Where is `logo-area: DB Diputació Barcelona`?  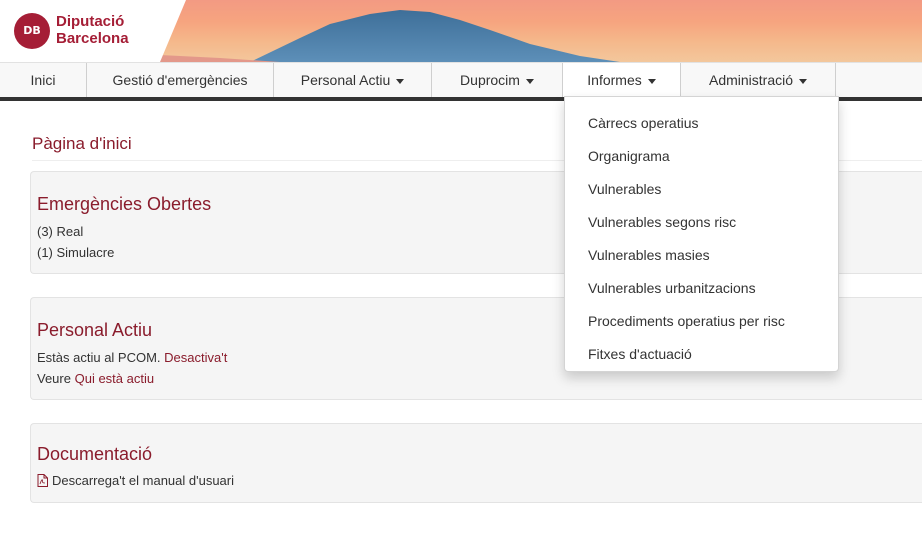
logo-area: DB Diputació Barcelona is located at coordinates (93, 31).